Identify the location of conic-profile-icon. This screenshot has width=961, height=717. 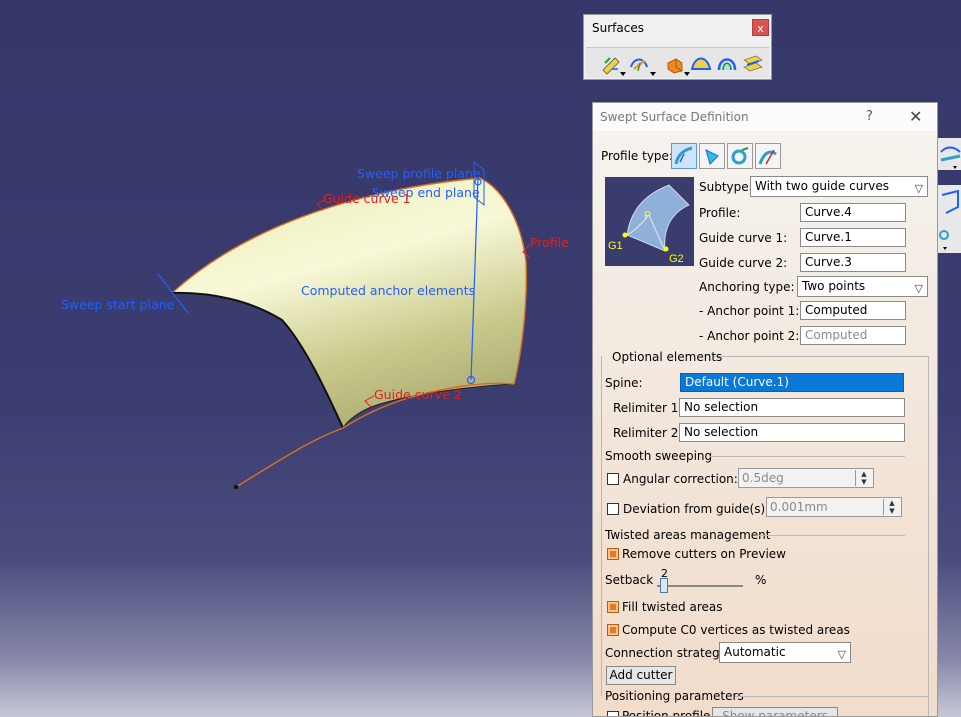
(767, 157).